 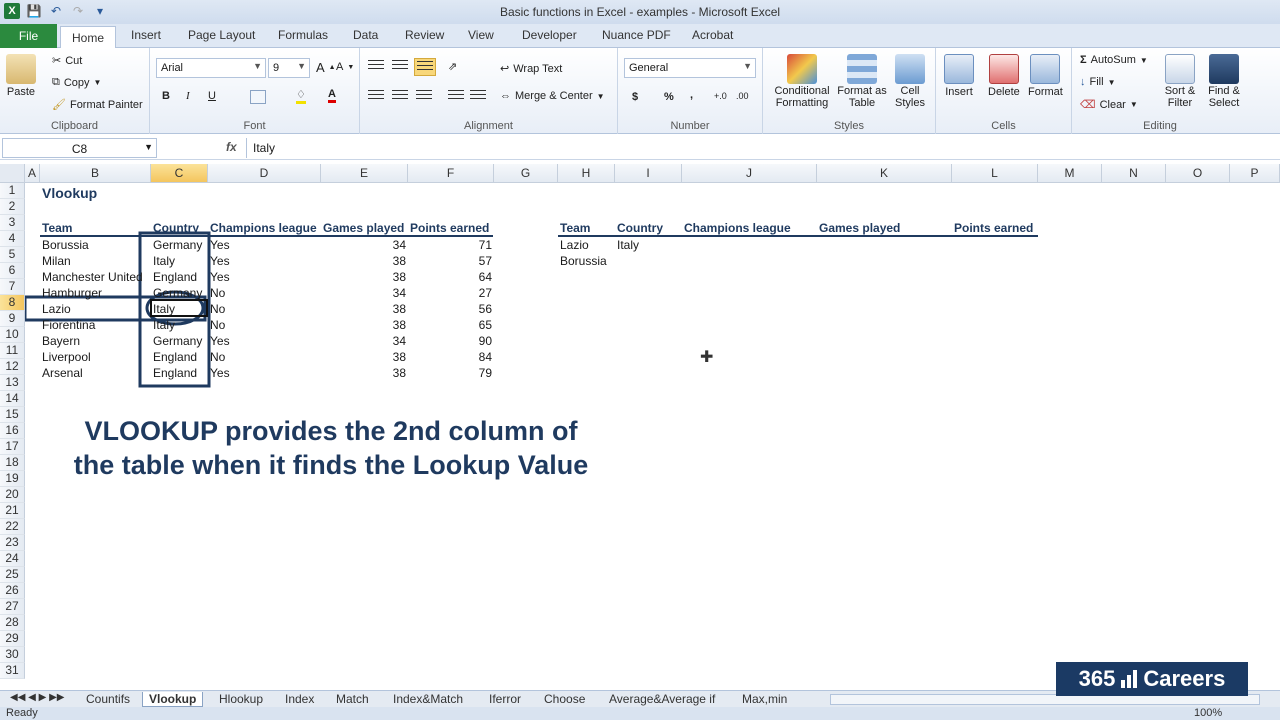 What do you see at coordinates (1070, 173) in the screenshot?
I see `column-header-m: M` at bounding box center [1070, 173].